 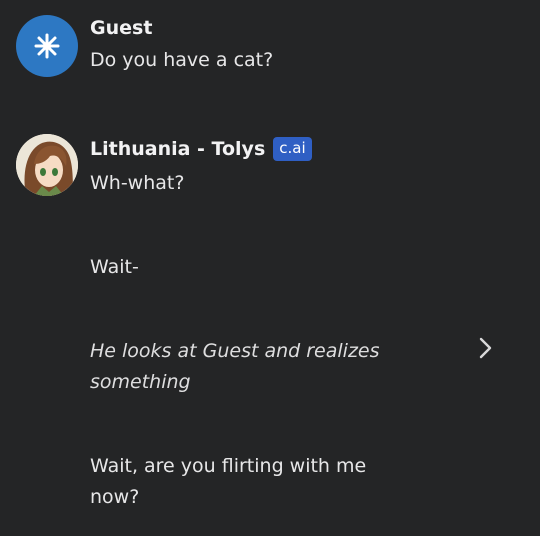 I want to click on snowflake-star-icon, so click(x=47, y=46).